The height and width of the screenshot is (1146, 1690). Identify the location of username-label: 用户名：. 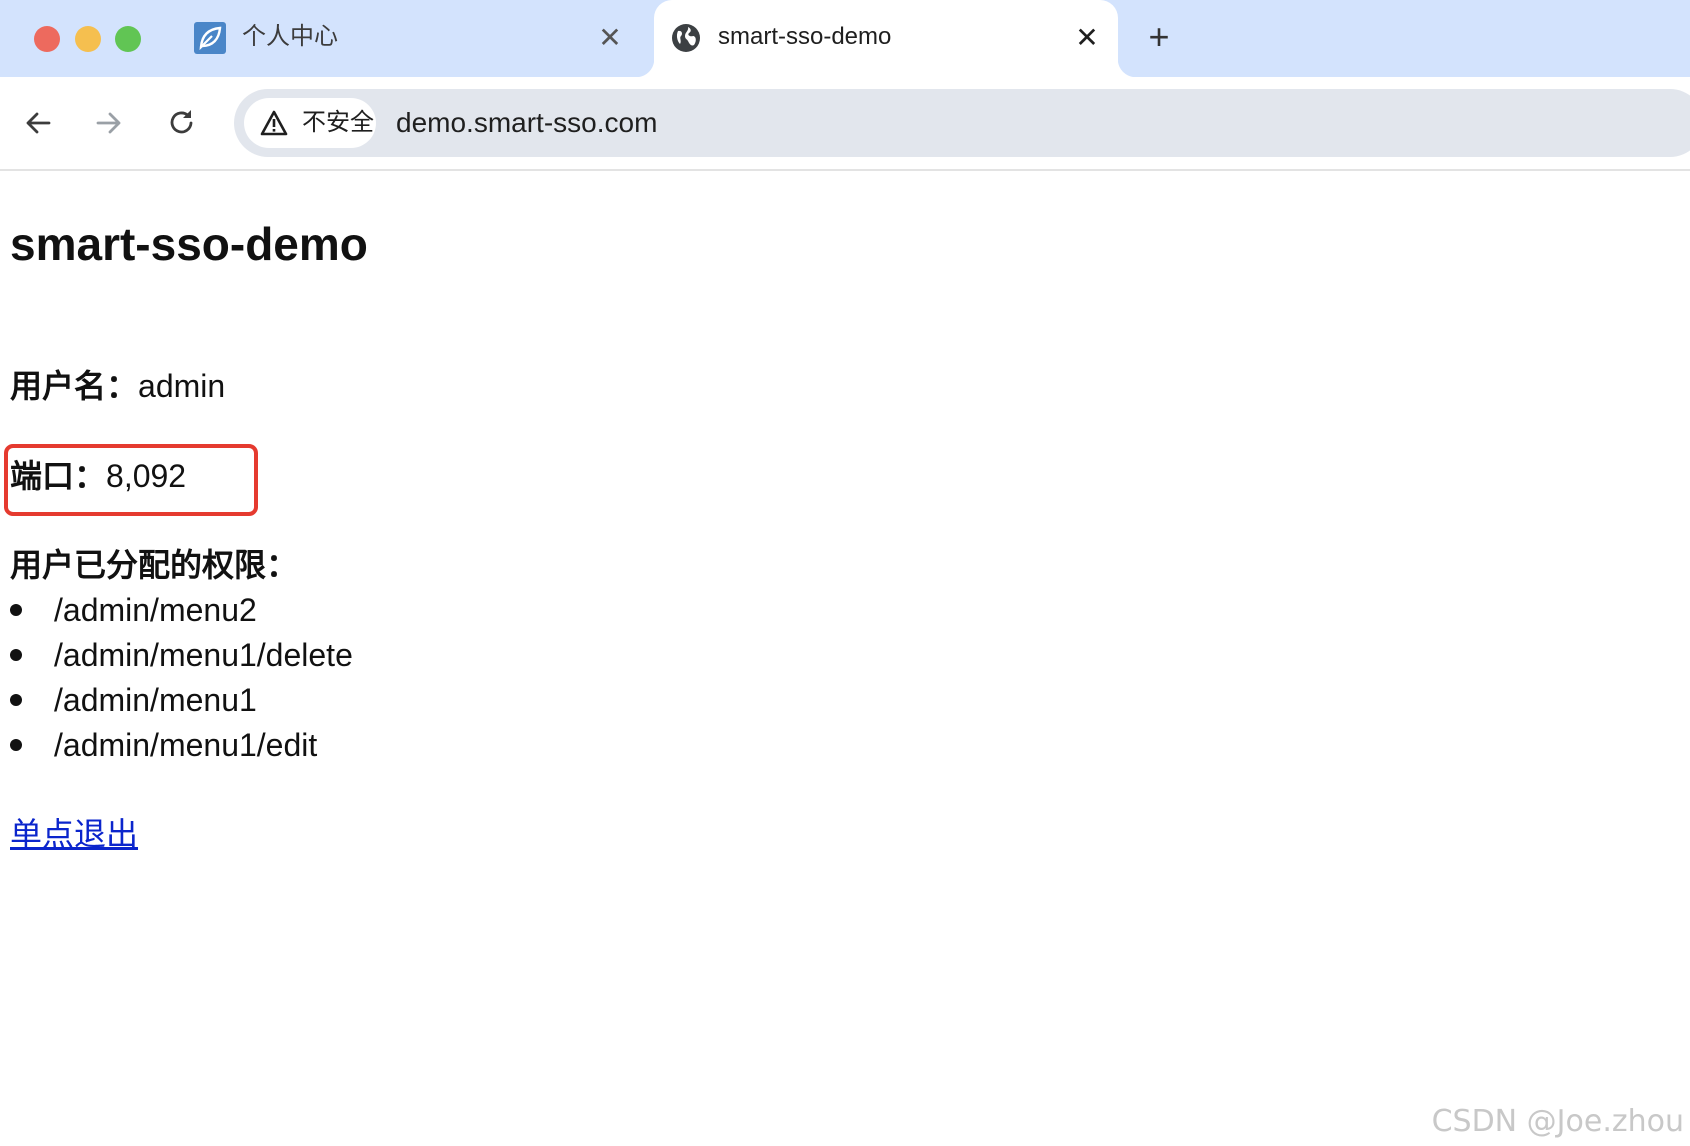
(74, 386).